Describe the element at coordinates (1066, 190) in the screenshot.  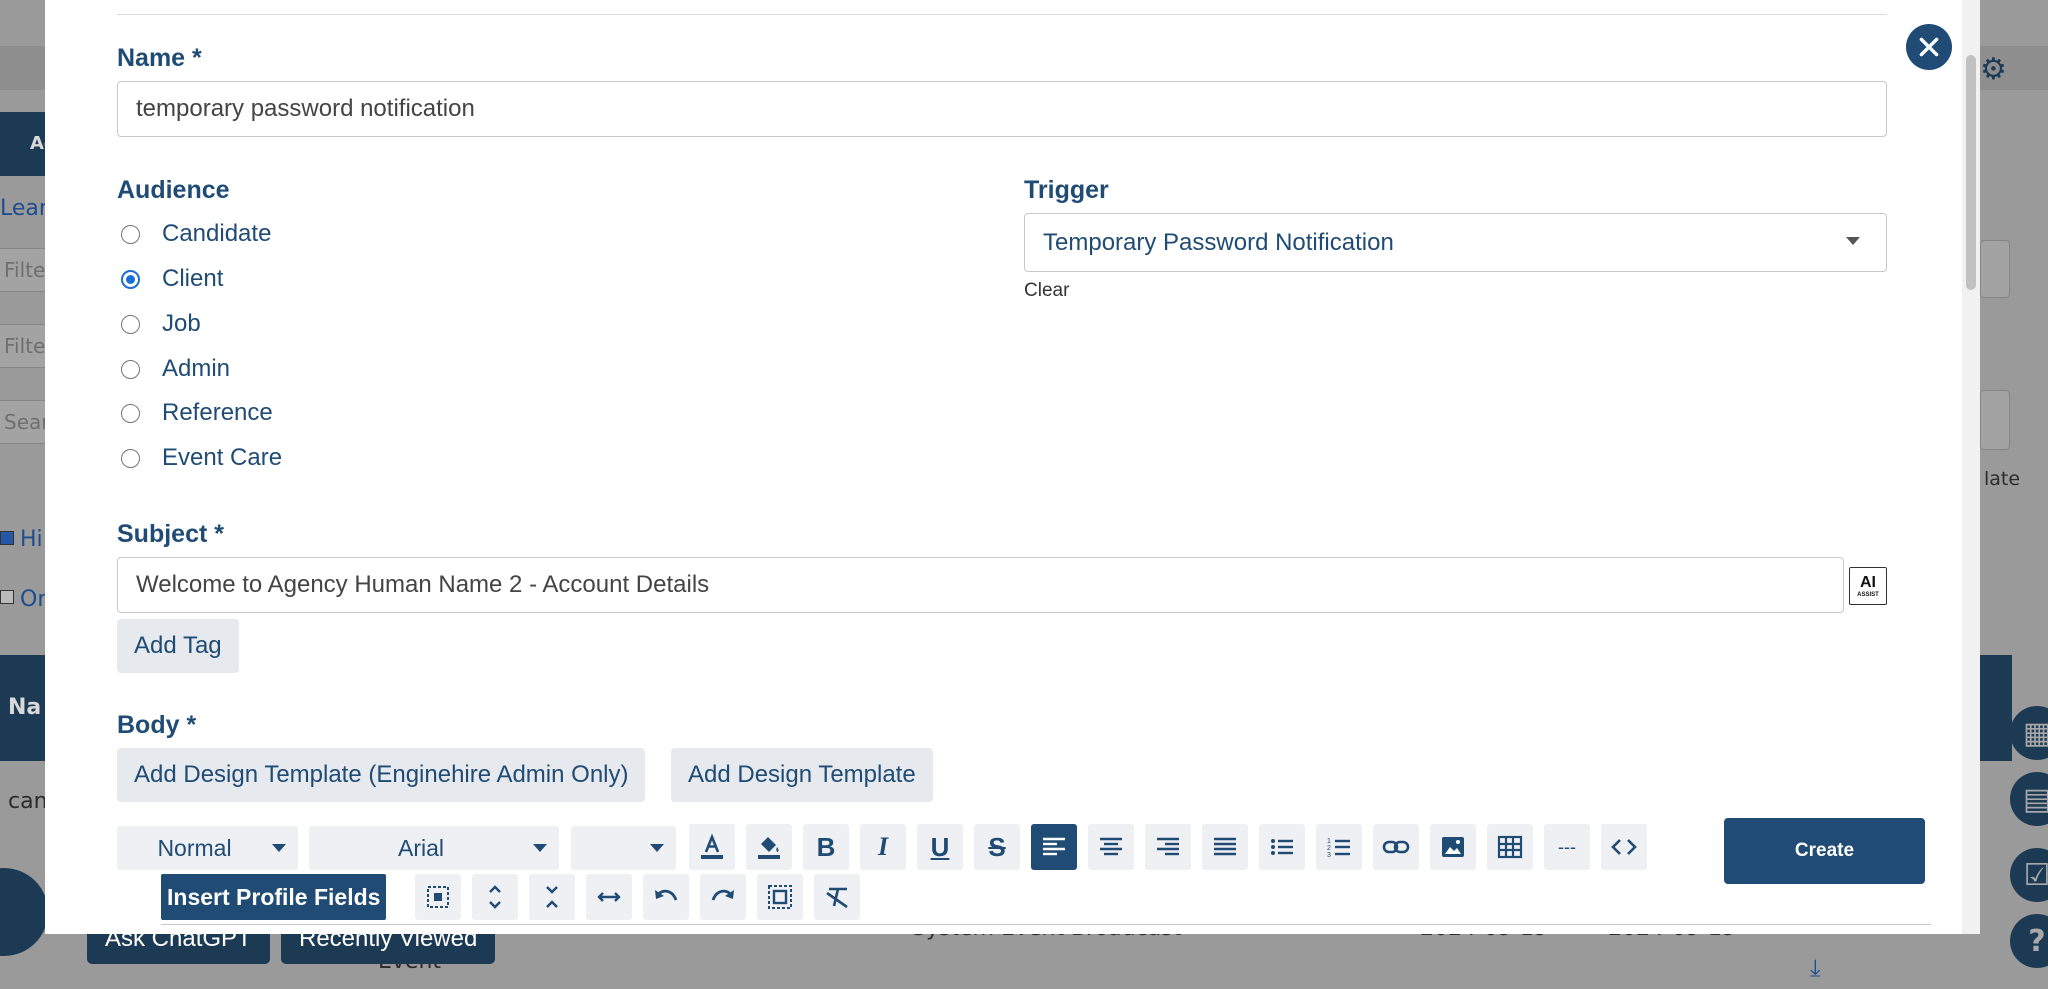
I see `trigger-label: Trigger` at that location.